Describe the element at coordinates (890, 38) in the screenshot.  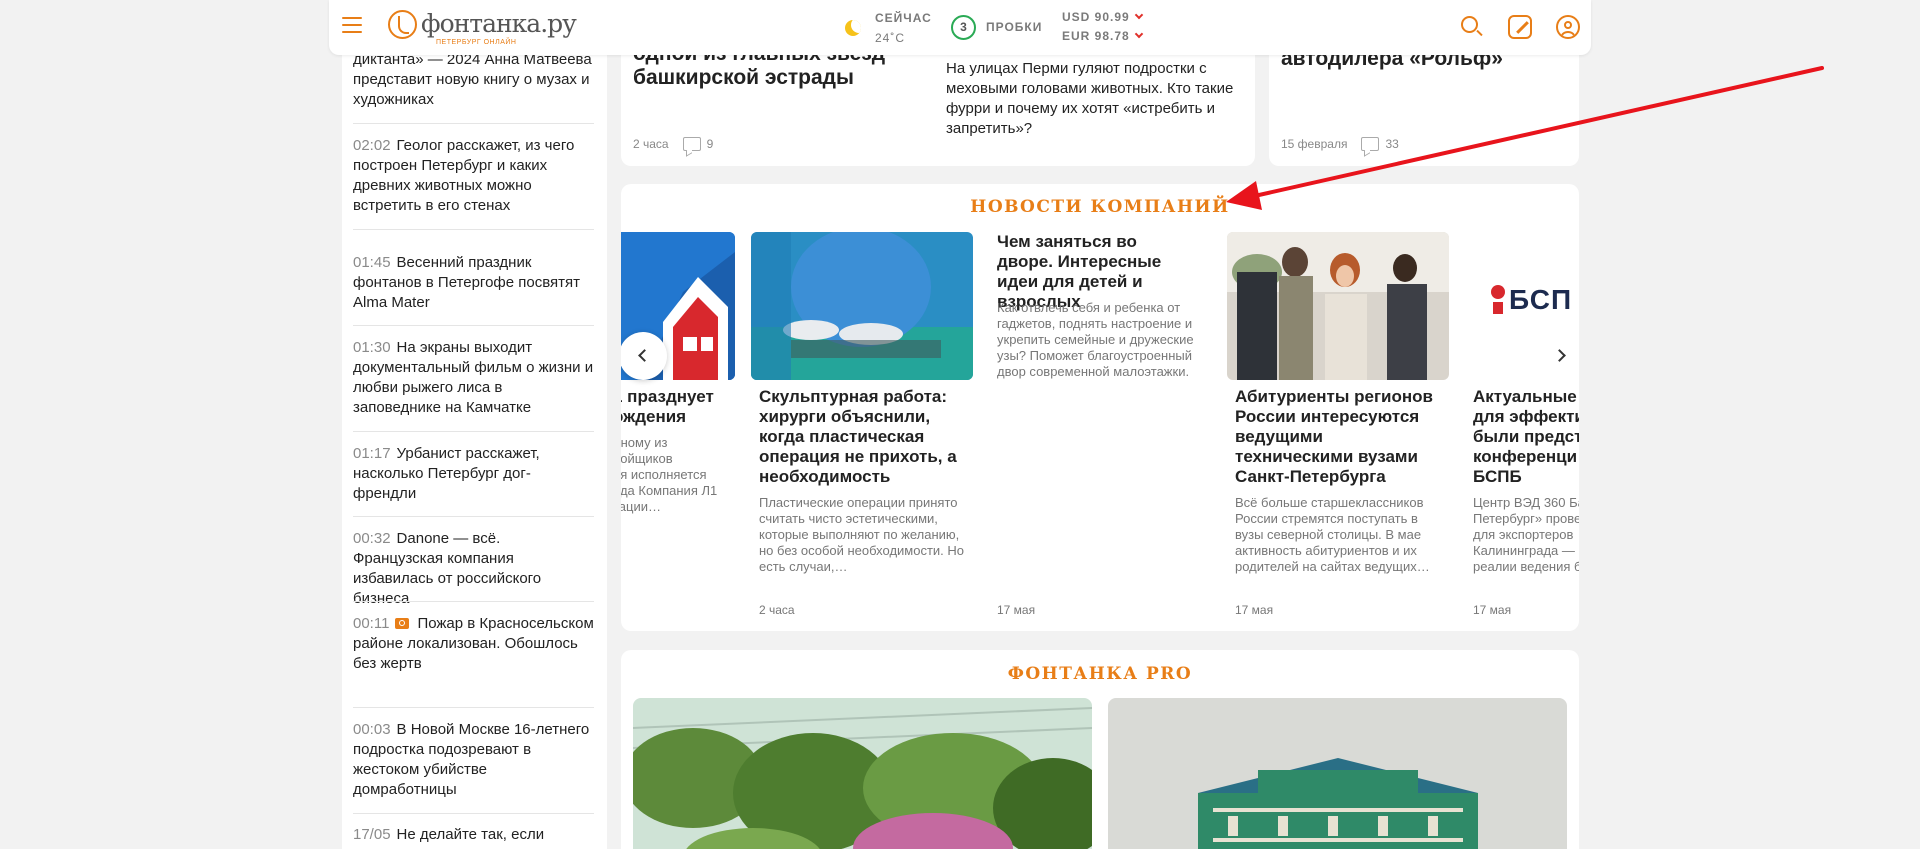
I see `weather-temperature: 24˚C` at that location.